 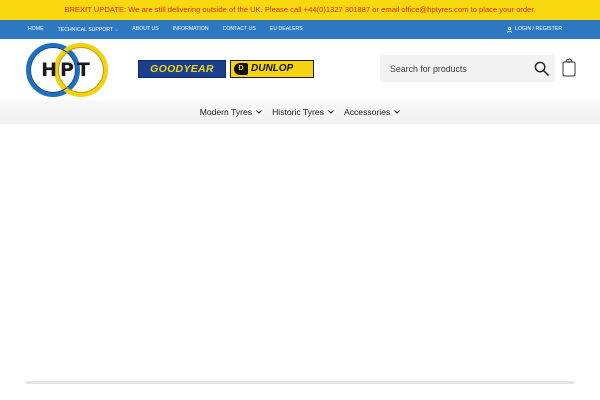 What do you see at coordinates (569, 67) in the screenshot?
I see `cart-button: 0` at bounding box center [569, 67].